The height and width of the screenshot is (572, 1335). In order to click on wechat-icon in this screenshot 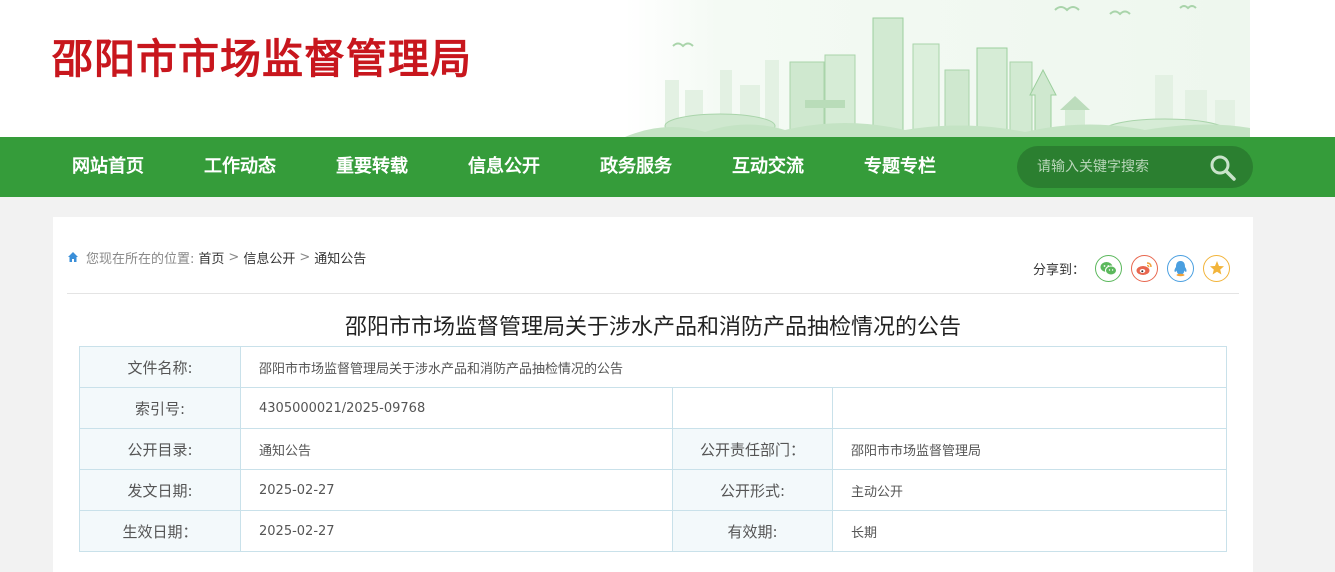, I will do `click(1109, 268)`.